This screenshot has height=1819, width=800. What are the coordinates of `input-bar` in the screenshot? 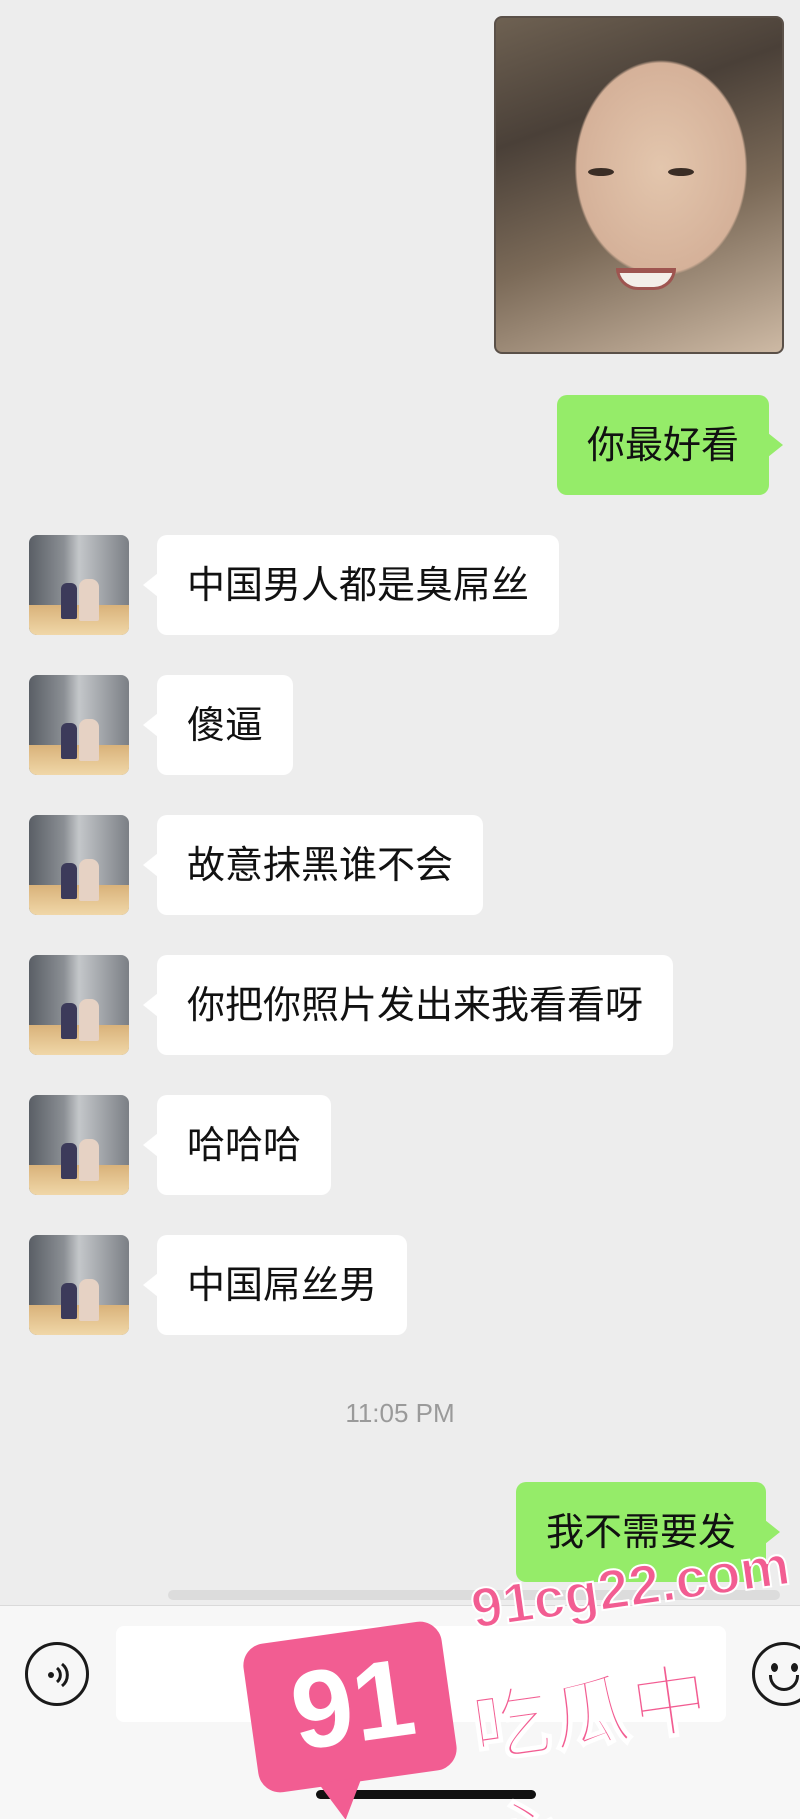 It's located at (400, 1712).